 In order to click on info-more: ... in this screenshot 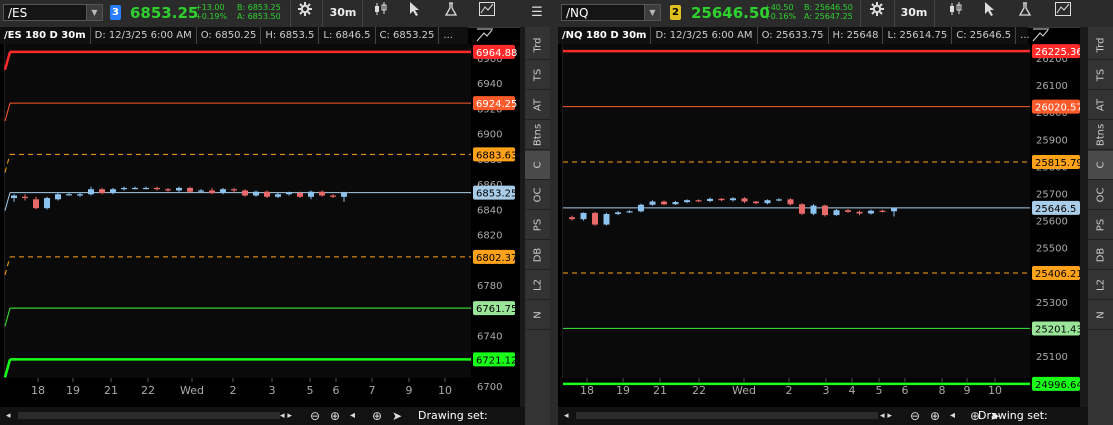, I will do `click(448, 35)`.